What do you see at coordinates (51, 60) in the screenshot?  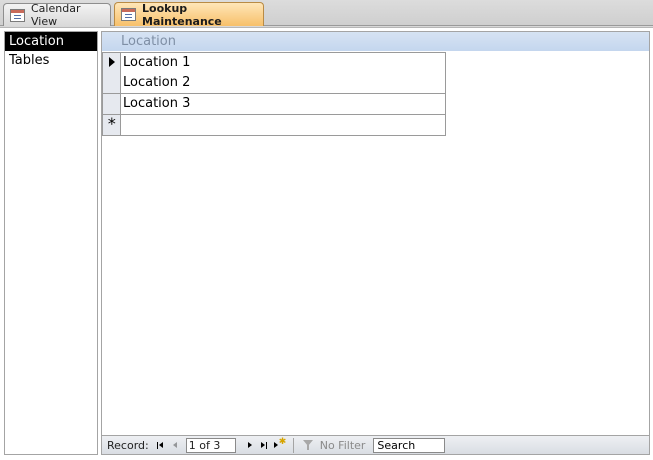 I see `list-item-tables: Tables` at bounding box center [51, 60].